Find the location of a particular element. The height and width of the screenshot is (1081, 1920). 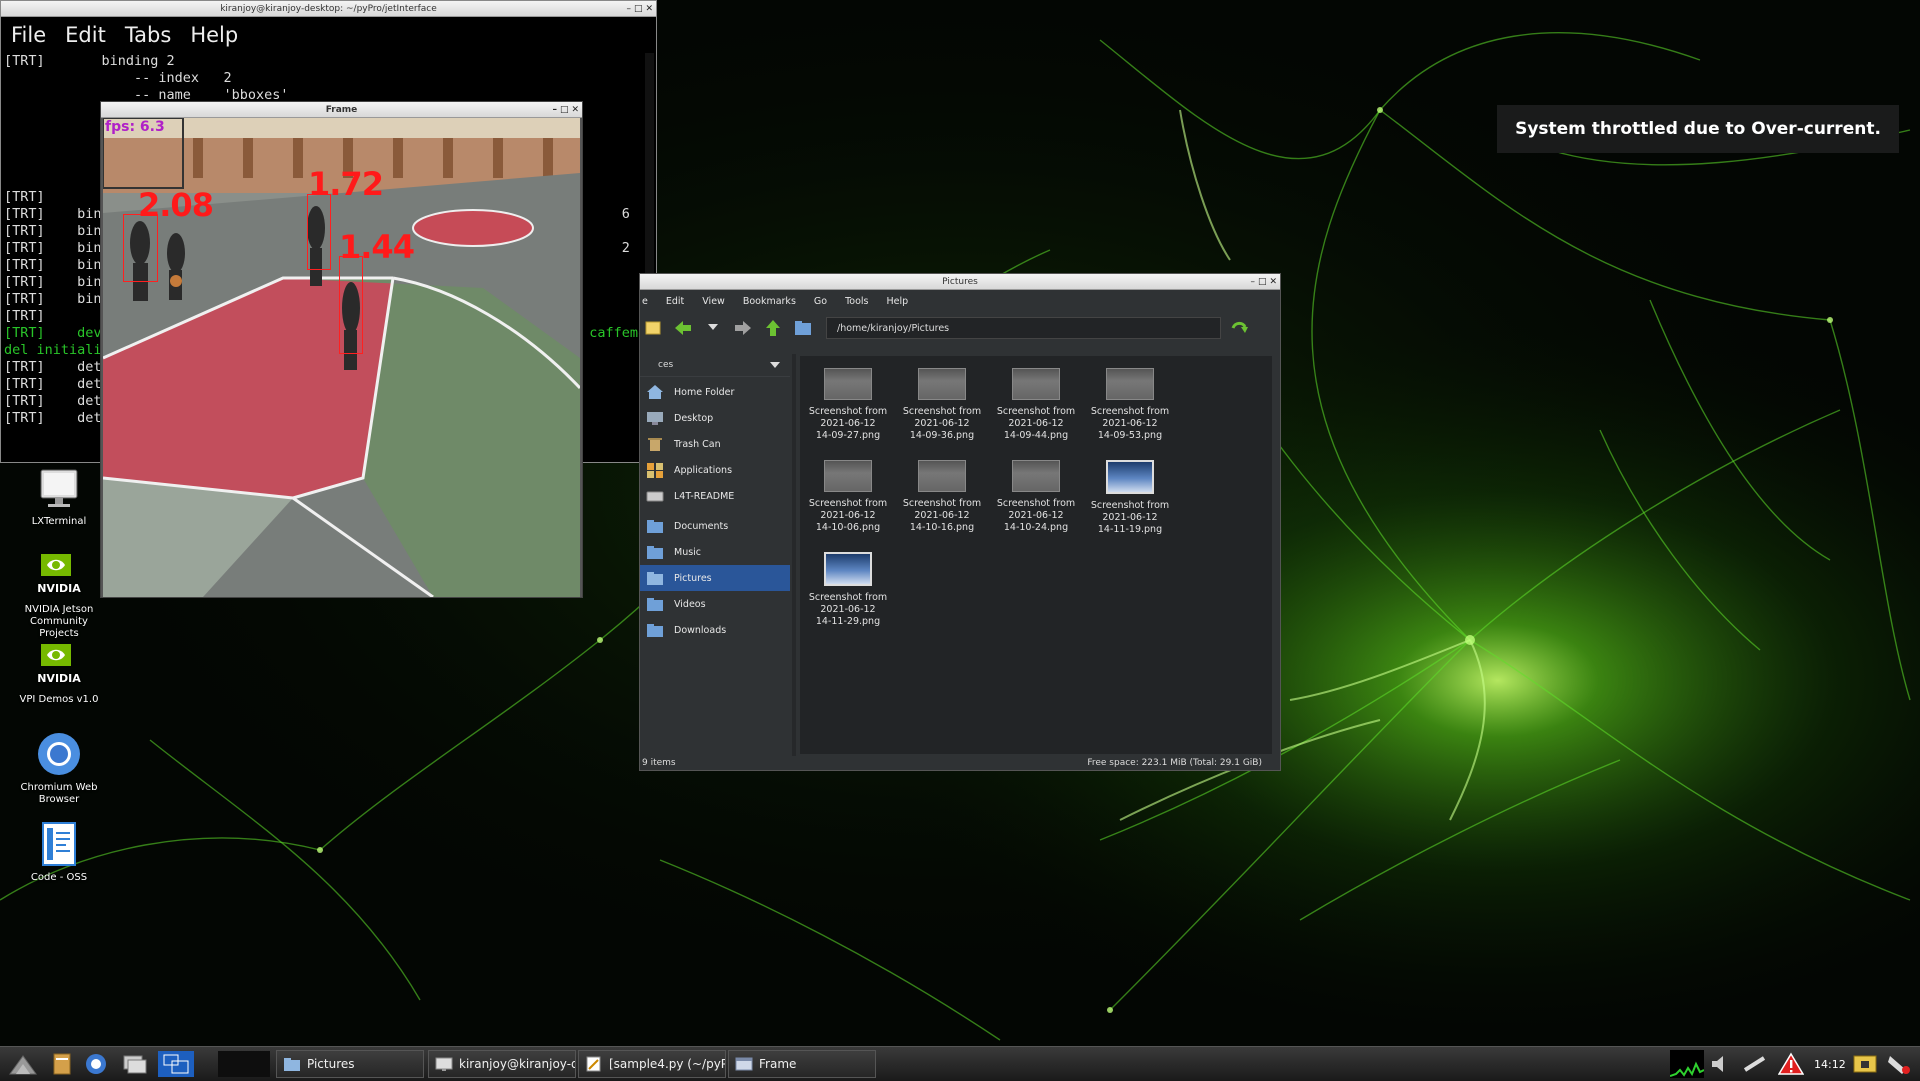

sidebar-item-downloads: Downloads is located at coordinates (715, 630).